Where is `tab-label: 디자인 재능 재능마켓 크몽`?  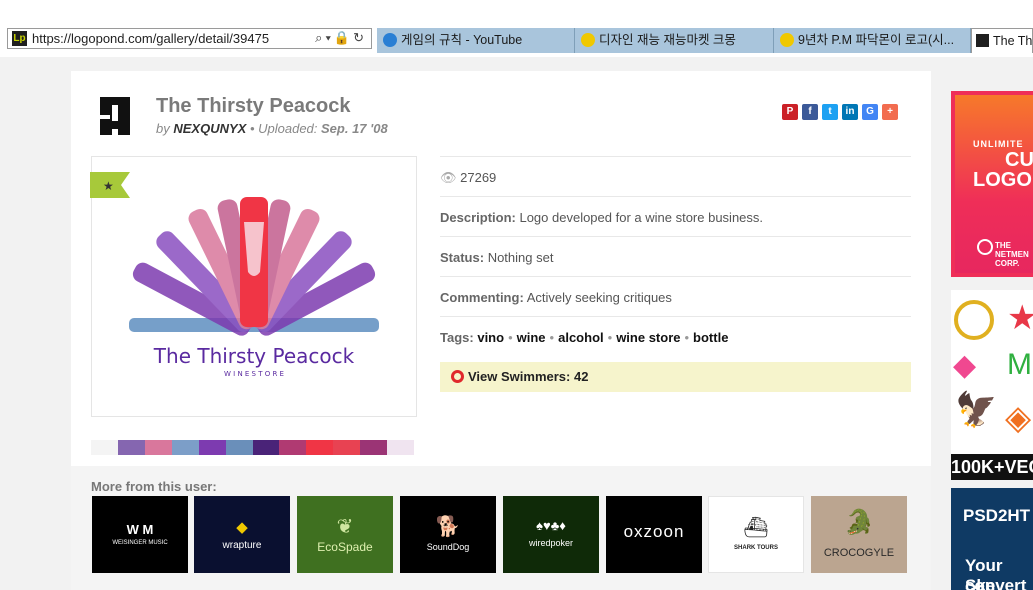
tab-label: 디자인 재능 재능마켓 크몽 is located at coordinates (667, 40).